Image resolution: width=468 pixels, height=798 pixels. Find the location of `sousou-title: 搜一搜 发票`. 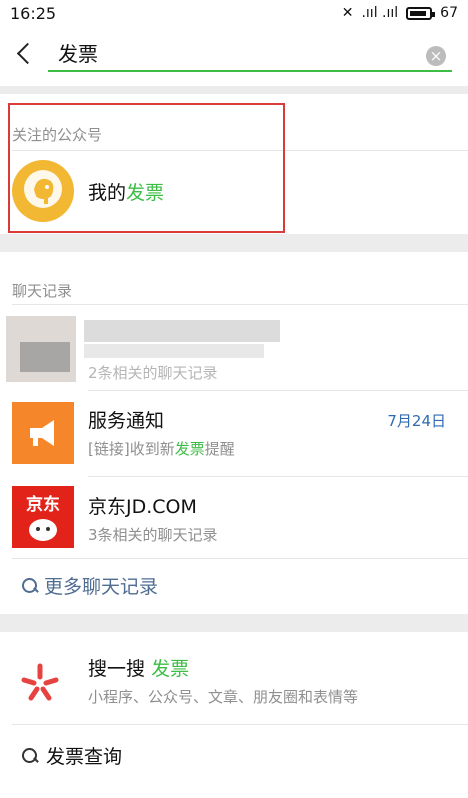

sousou-title: 搜一搜 发票 is located at coordinates (139, 669).